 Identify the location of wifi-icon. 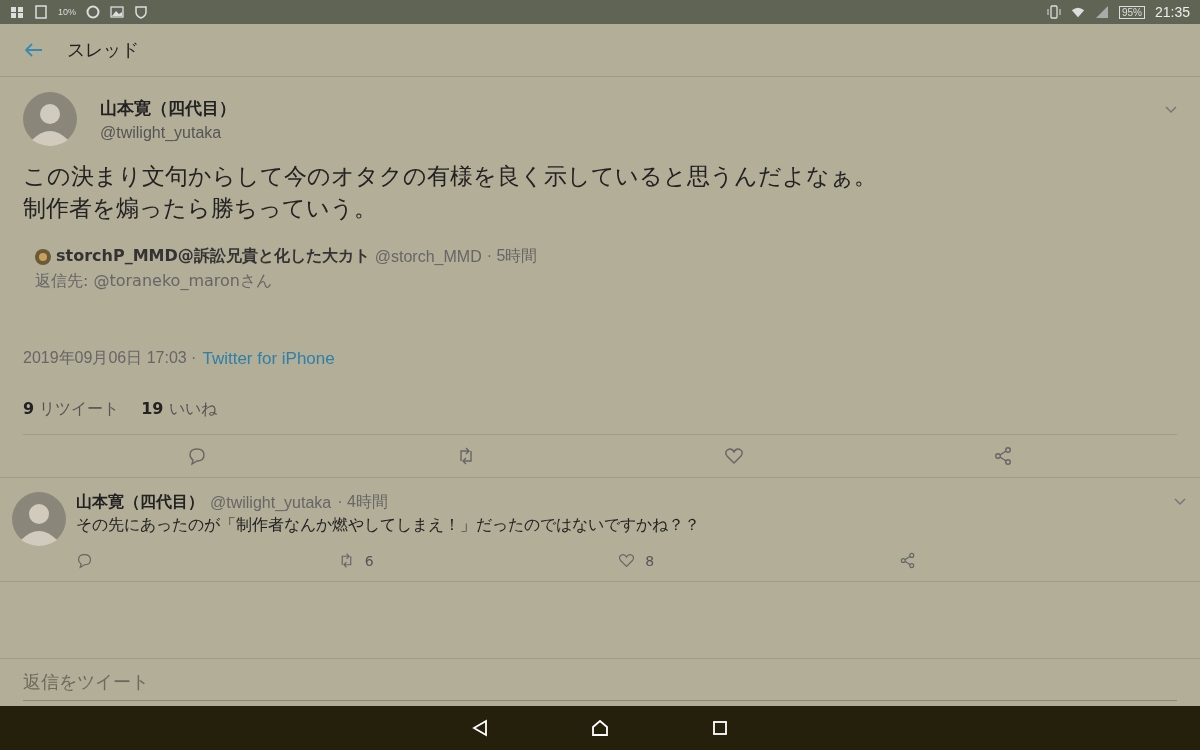
(1077, 12).